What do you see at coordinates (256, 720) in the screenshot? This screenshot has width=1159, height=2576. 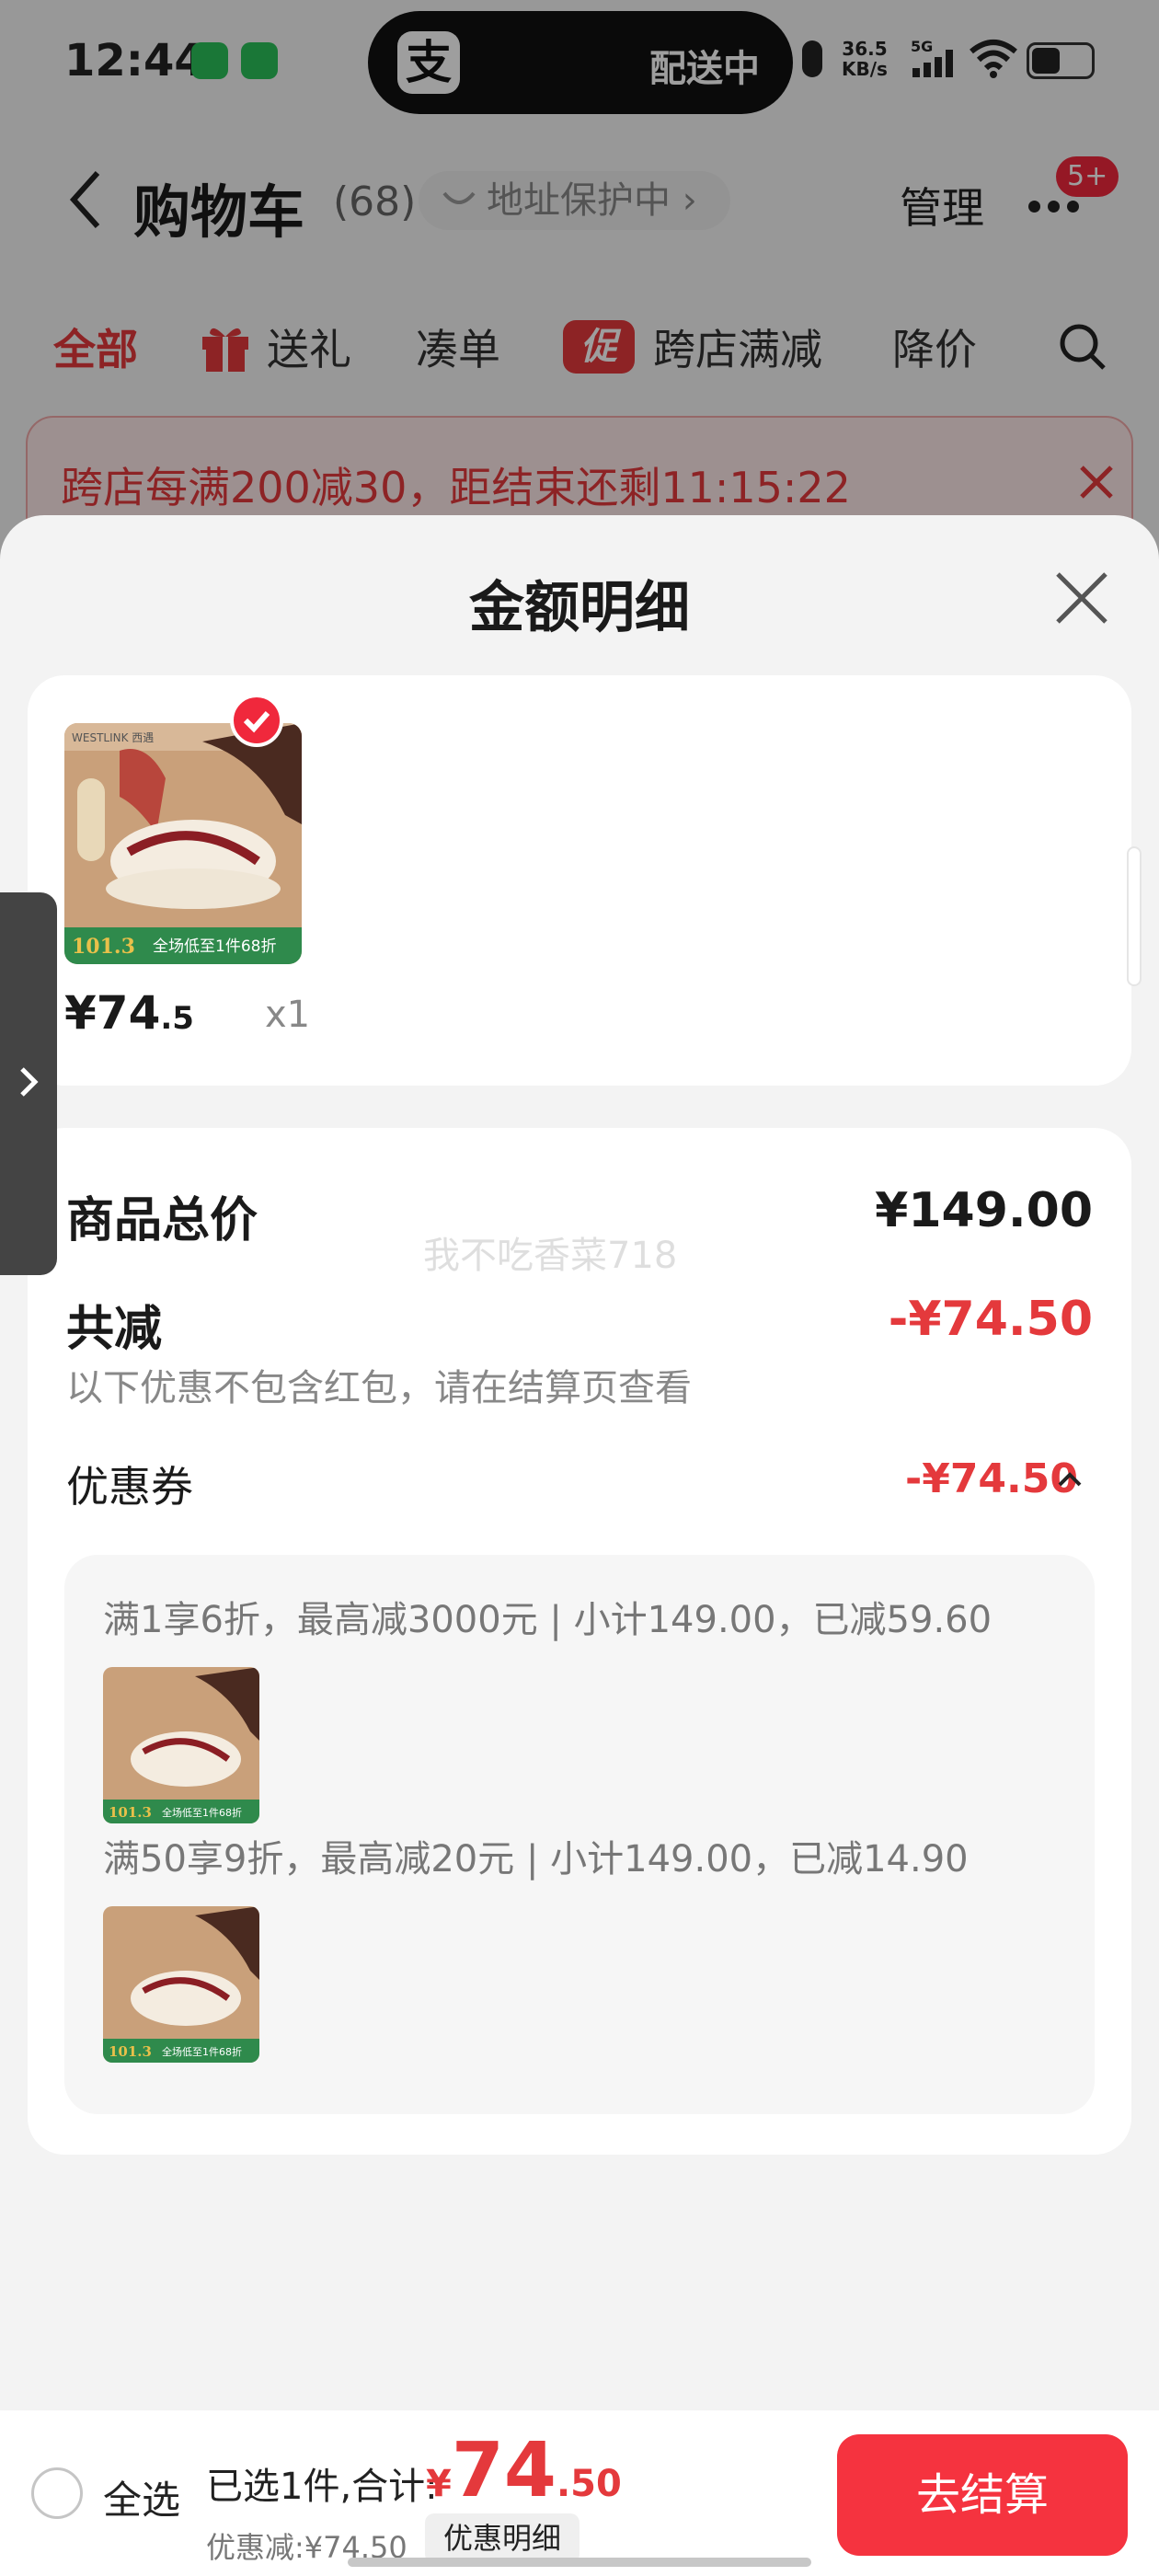 I see `selected-check-icon` at bounding box center [256, 720].